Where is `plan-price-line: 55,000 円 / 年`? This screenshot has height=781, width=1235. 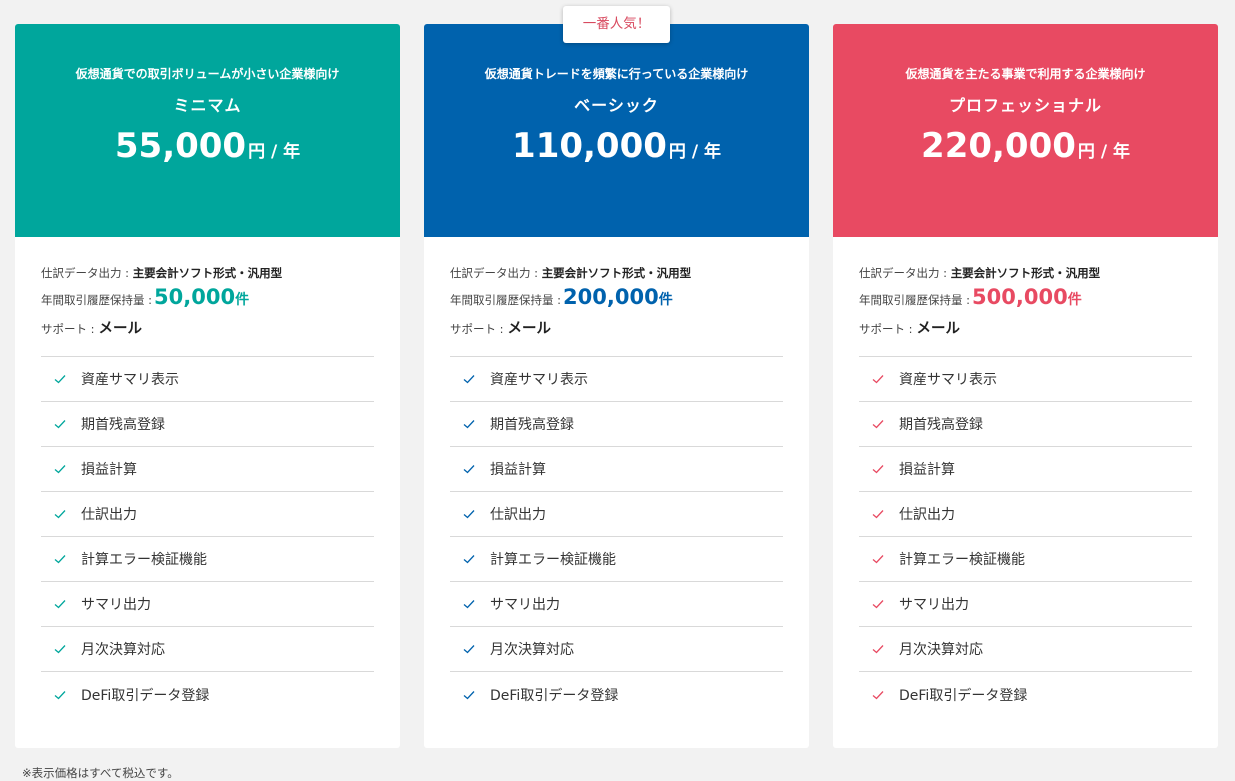
plan-price-line: 55,000 円 / 年 is located at coordinates (207, 149).